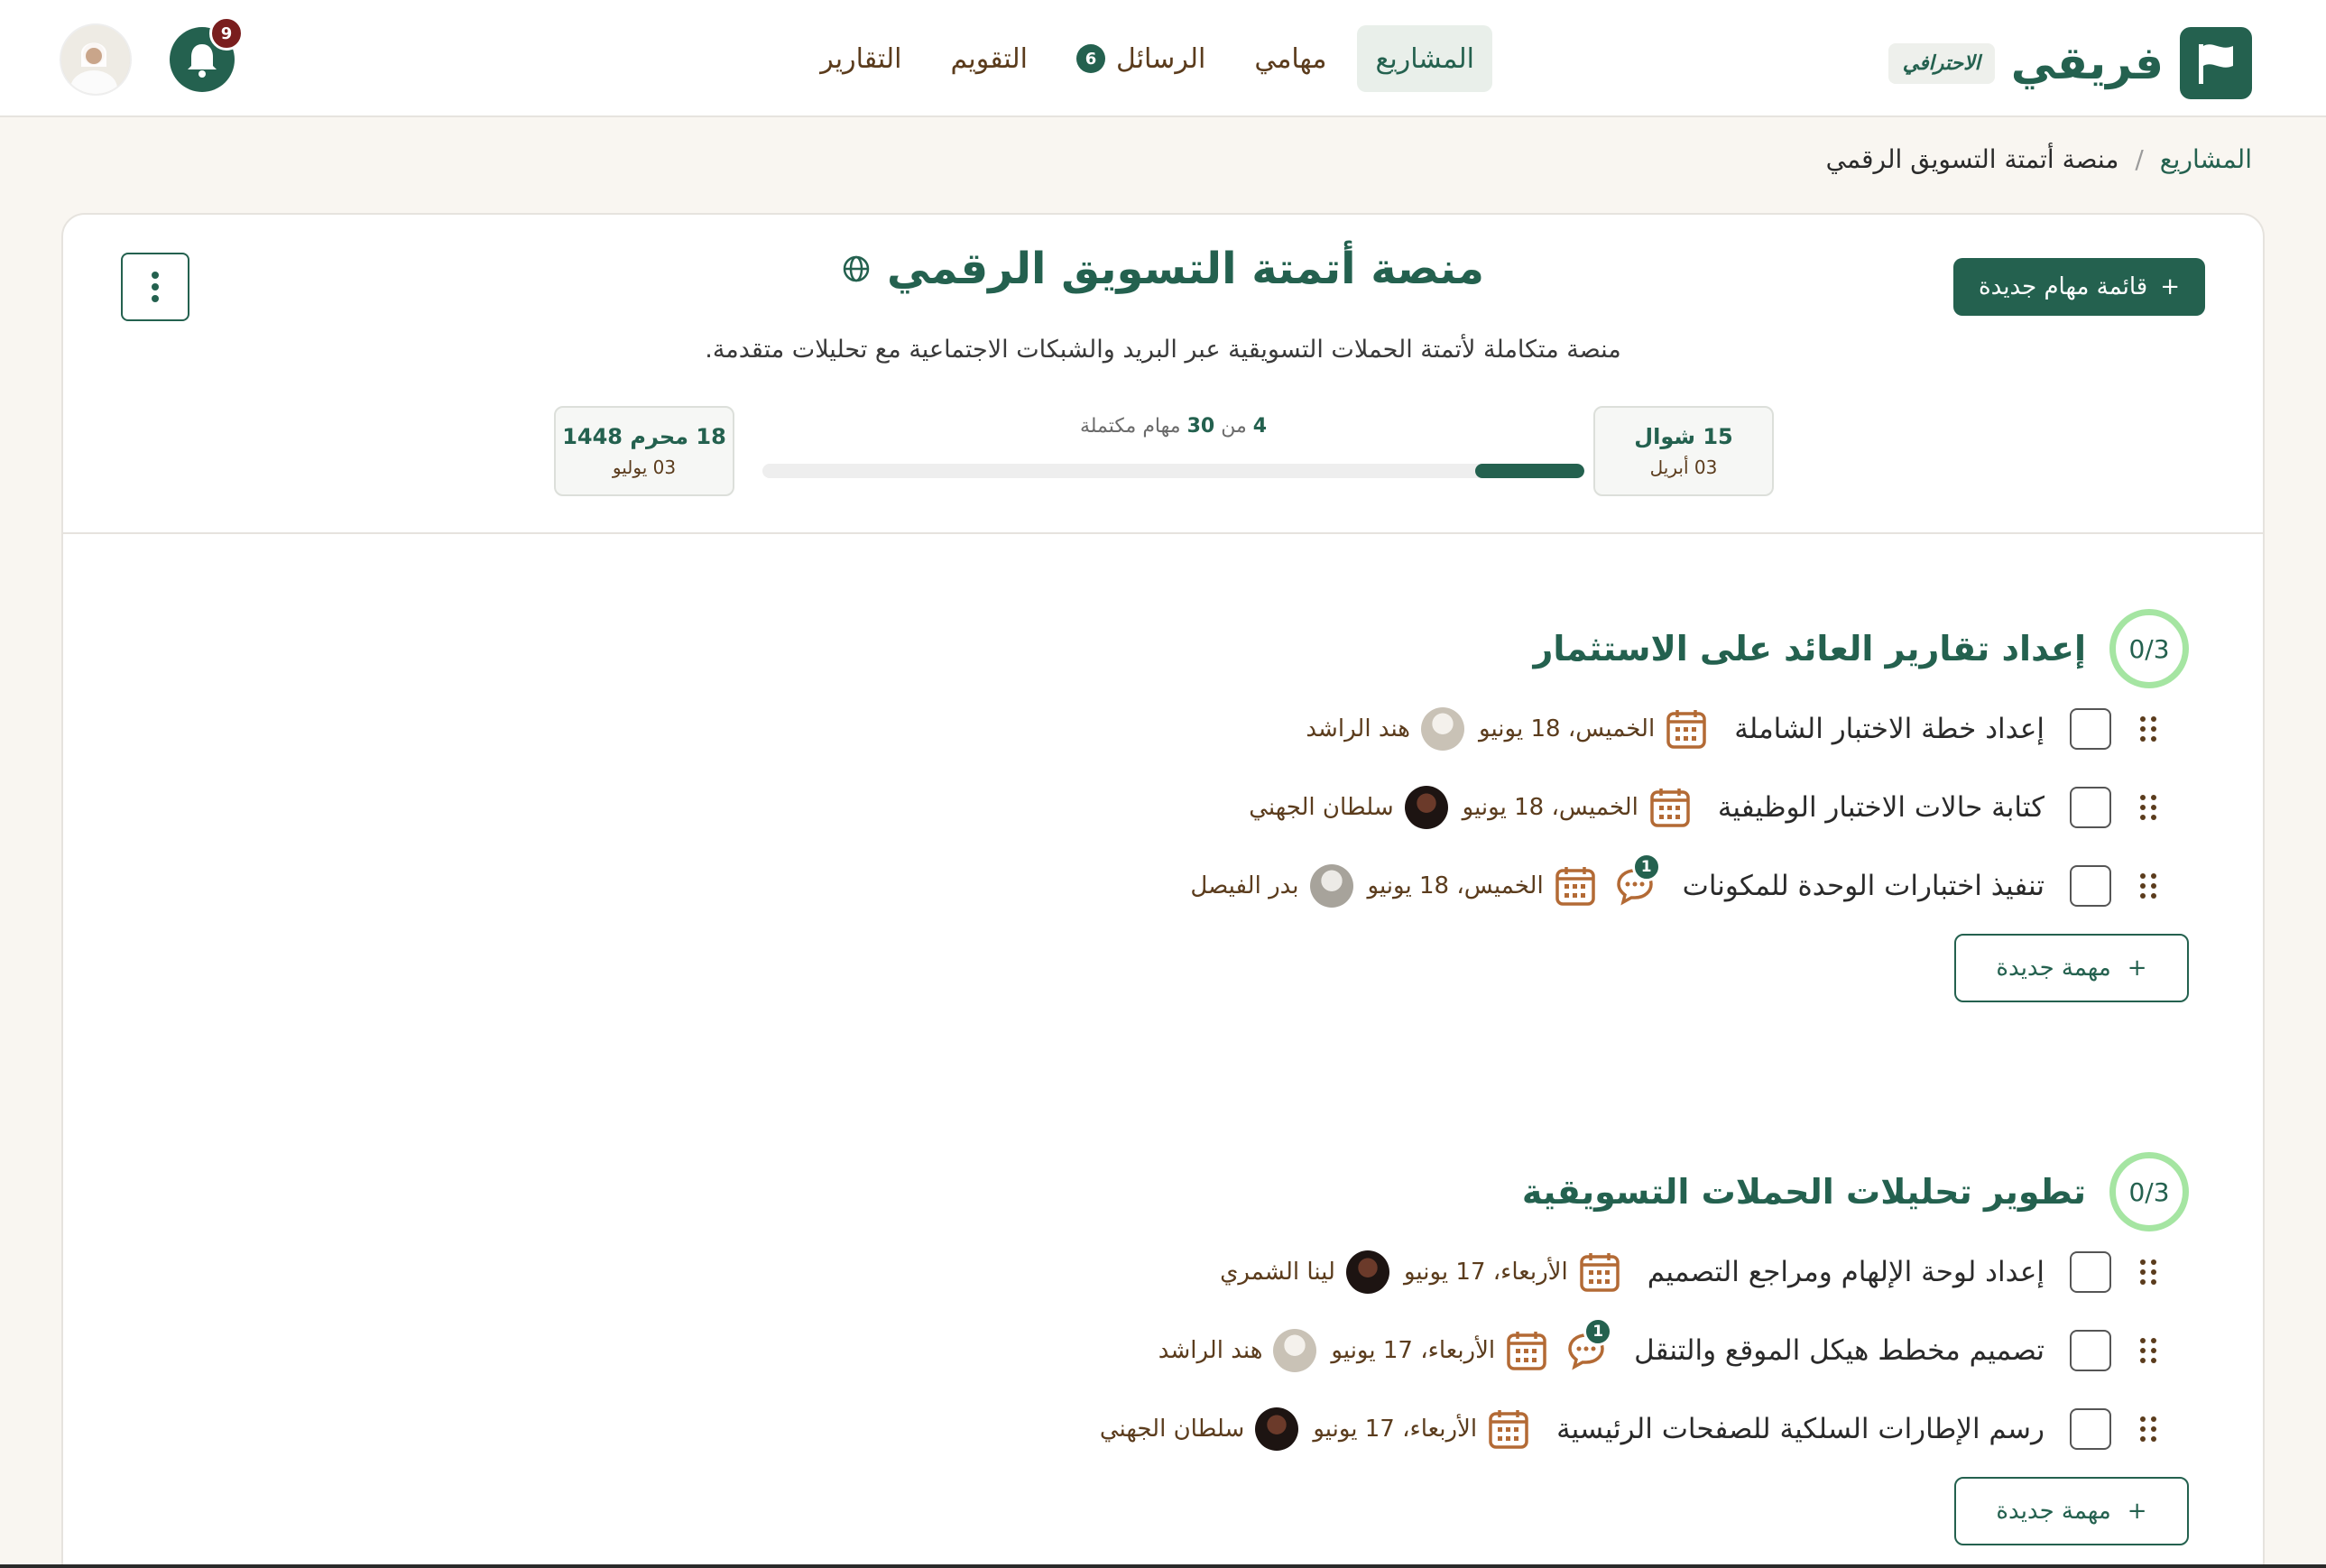 The height and width of the screenshot is (1568, 2326). What do you see at coordinates (1090, 58) in the screenshot?
I see `messages-count-badge: 6` at bounding box center [1090, 58].